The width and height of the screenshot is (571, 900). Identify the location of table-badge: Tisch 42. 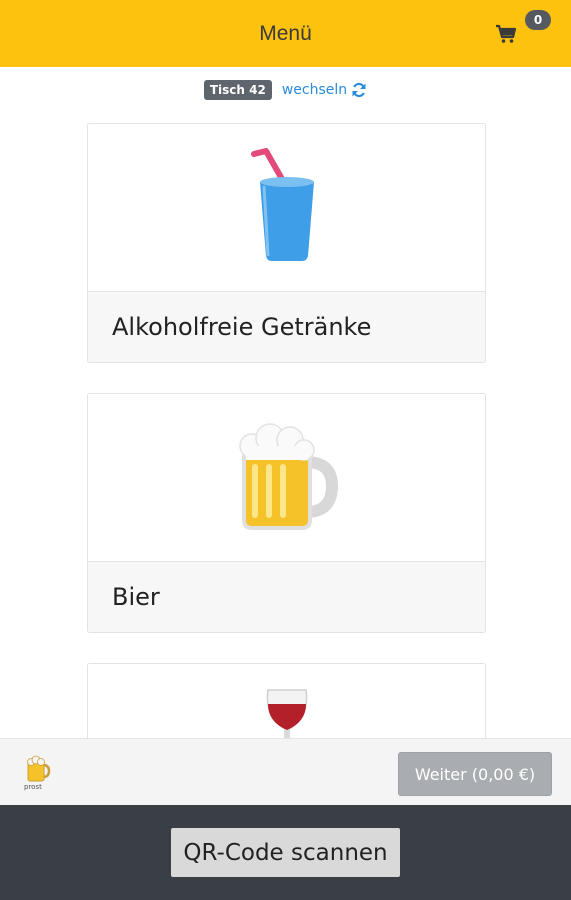
(237, 90).